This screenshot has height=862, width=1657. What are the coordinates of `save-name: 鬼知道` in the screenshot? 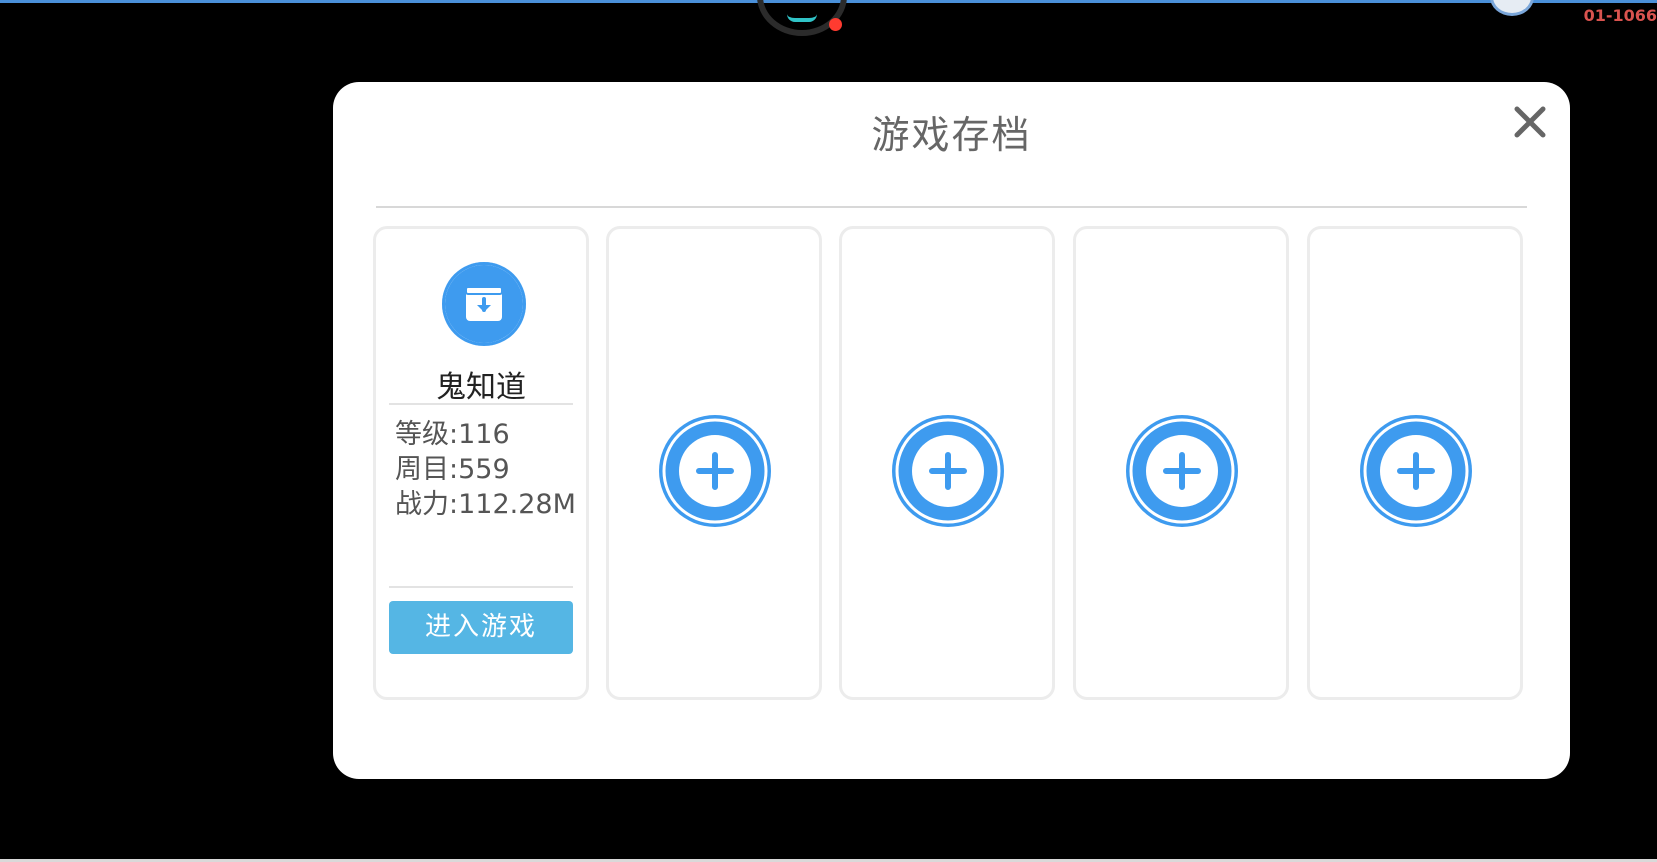 It's located at (481, 387).